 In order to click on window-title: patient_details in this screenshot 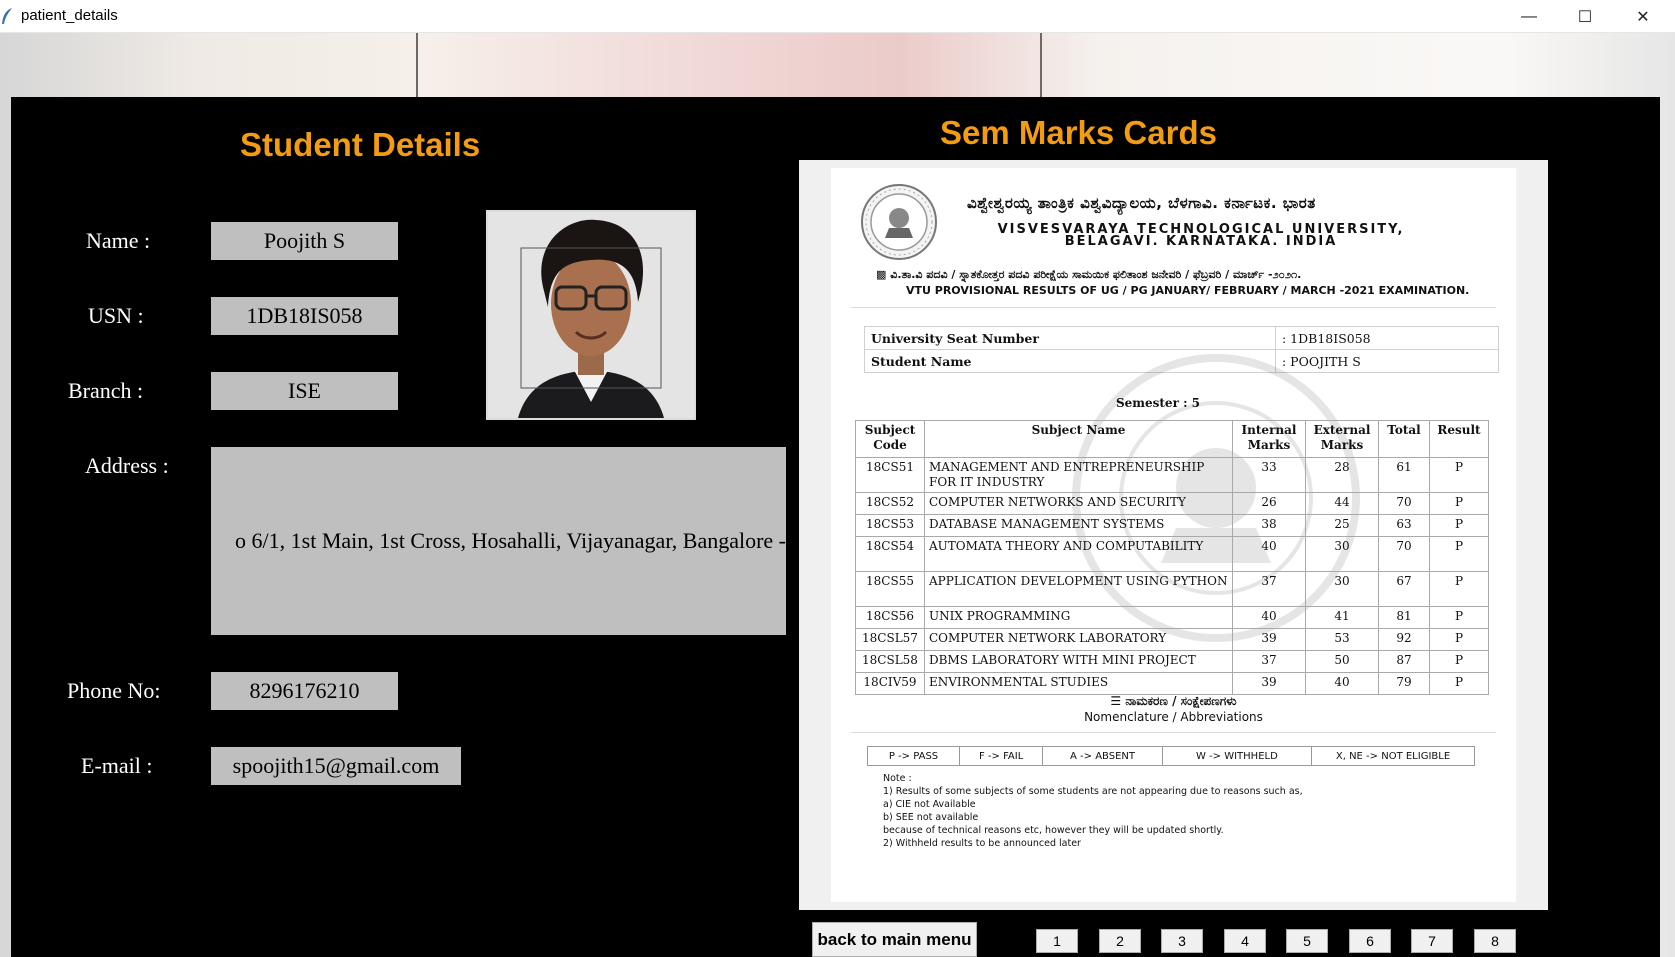, I will do `click(69, 15)`.